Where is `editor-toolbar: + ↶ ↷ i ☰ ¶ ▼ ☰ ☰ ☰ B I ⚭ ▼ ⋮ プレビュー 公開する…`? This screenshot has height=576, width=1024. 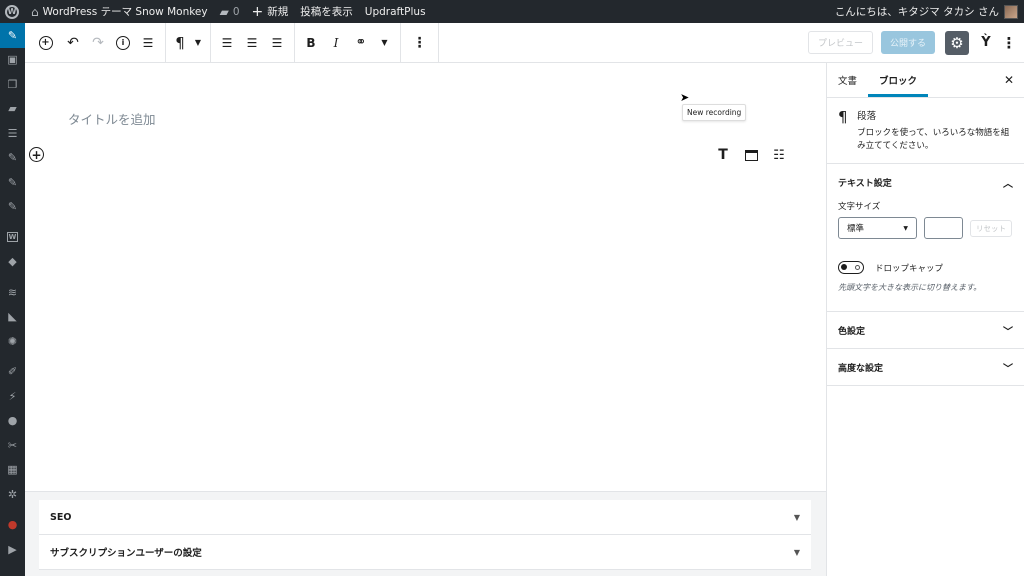 editor-toolbar: + ↶ ↷ i ☰ ¶ ▼ ☰ ☰ ☰ B I ⚭ ▼ ⋮ プレビュー 公開する… is located at coordinates (524, 42).